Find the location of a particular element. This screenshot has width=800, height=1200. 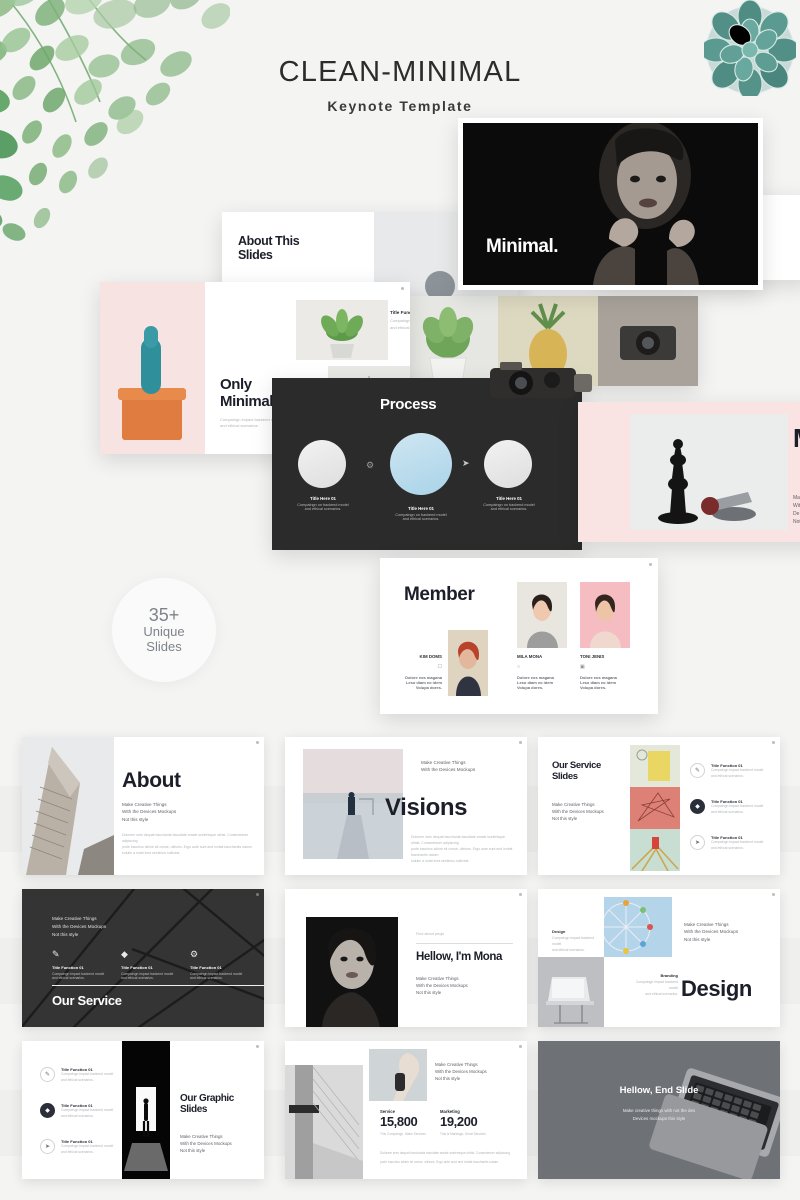

twitter-icon: ☐ is located at coordinates (439, 667).